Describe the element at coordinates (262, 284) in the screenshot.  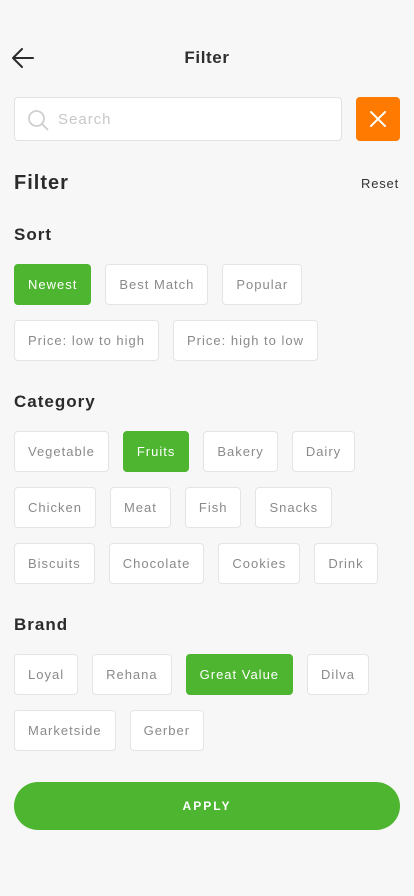
I see `sort-chip-popular: Popular` at that location.